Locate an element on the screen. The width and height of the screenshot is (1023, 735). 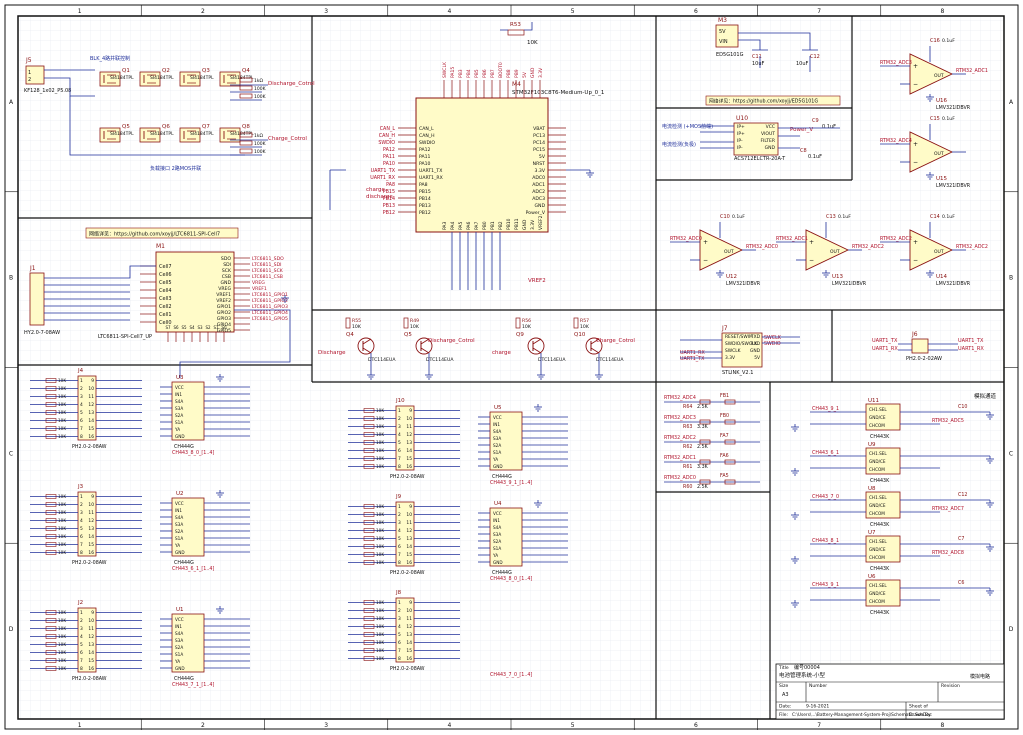
transistor-ref: Q10 is located at coordinates (580, 335).